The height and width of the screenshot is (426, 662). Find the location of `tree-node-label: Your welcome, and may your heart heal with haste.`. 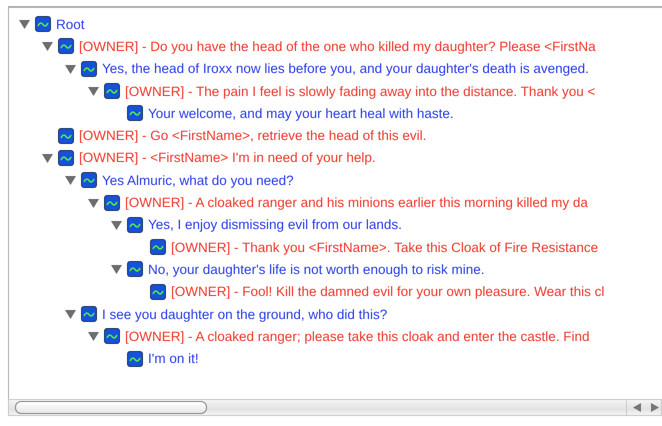

tree-node-label: Your welcome, and may your heart heal with haste. is located at coordinates (301, 113).